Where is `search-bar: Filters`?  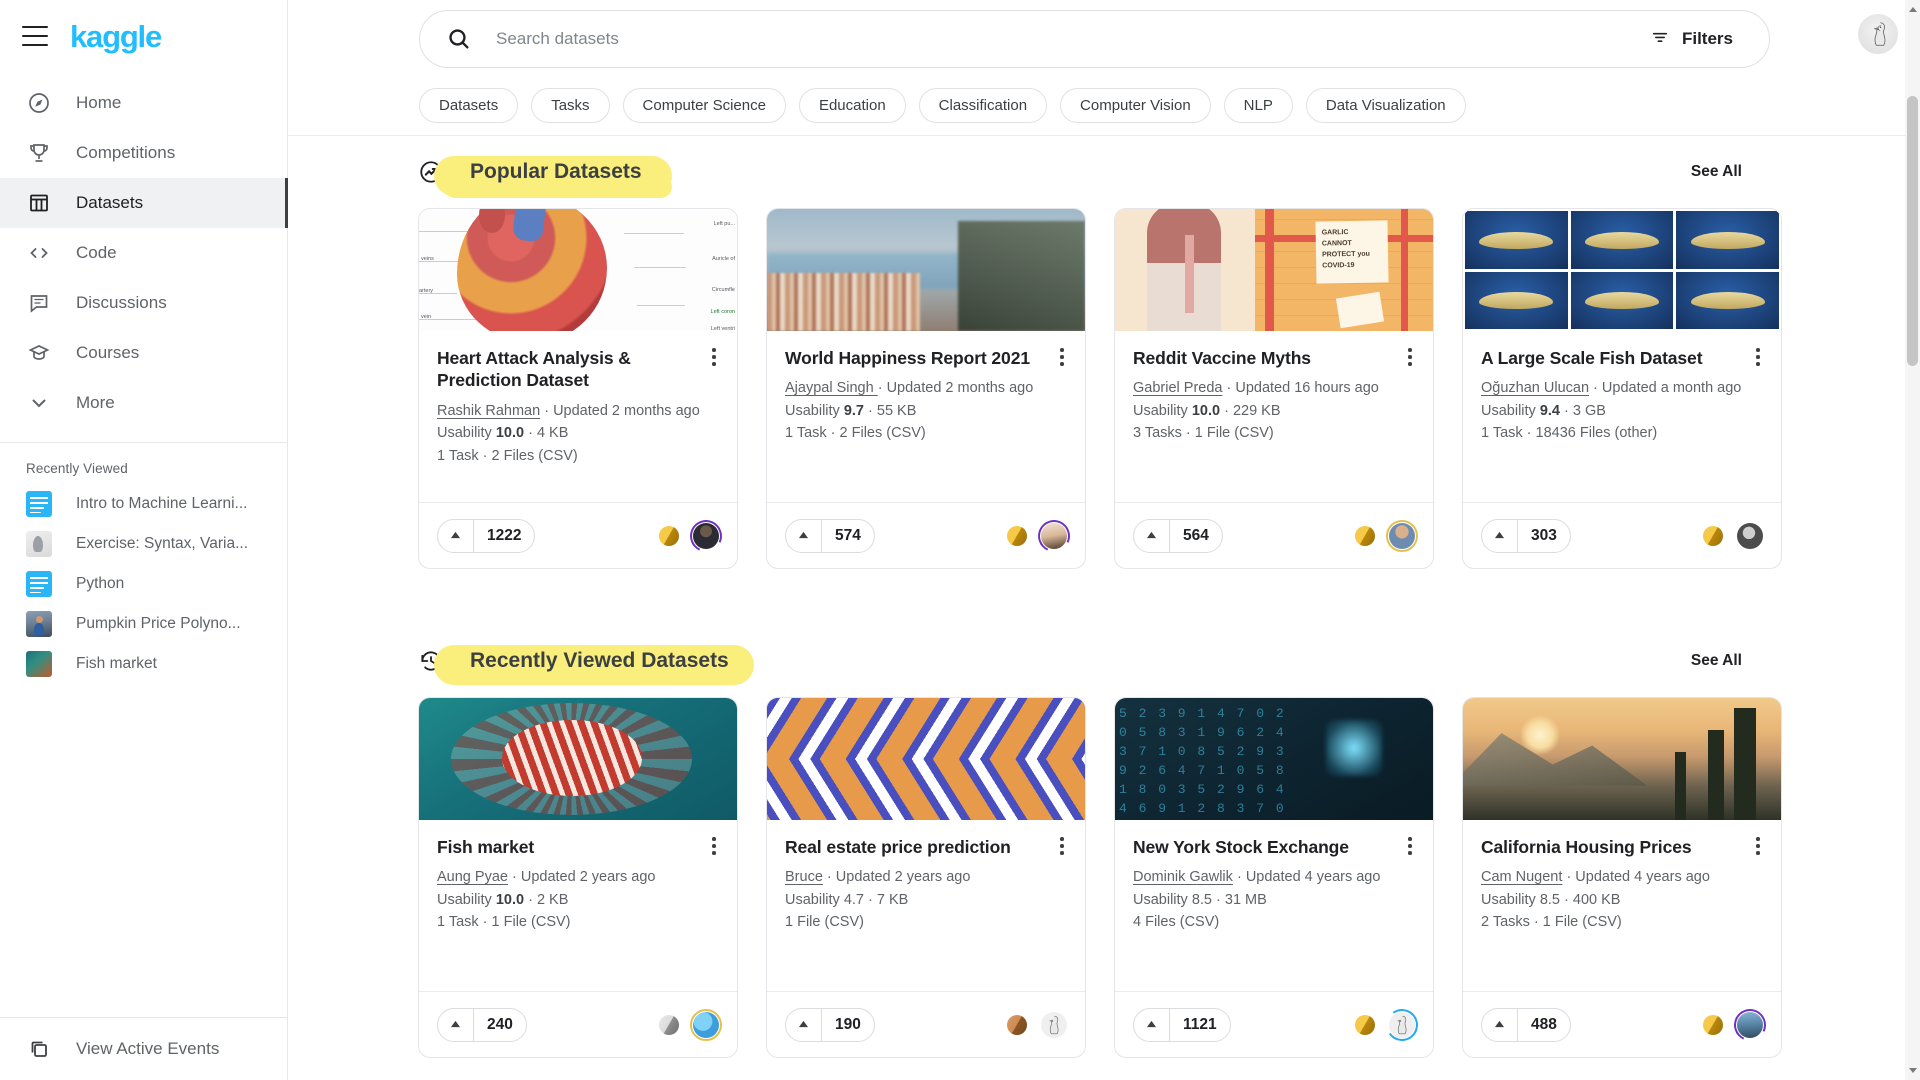 search-bar: Filters is located at coordinates (1094, 39).